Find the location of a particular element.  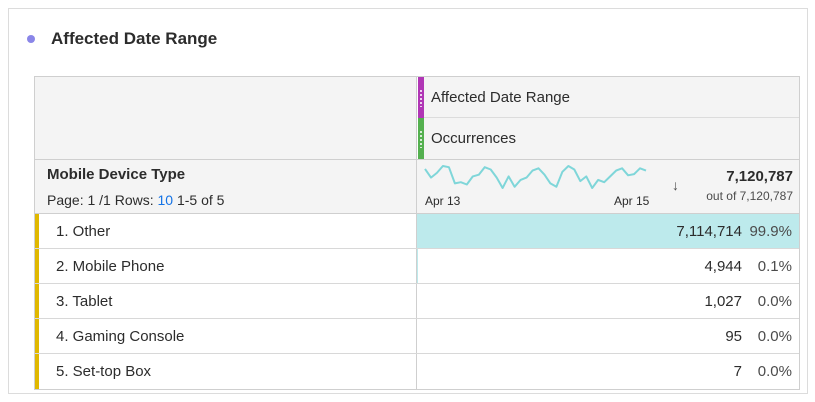

rows-per-page-link: 10 is located at coordinates (166, 200).